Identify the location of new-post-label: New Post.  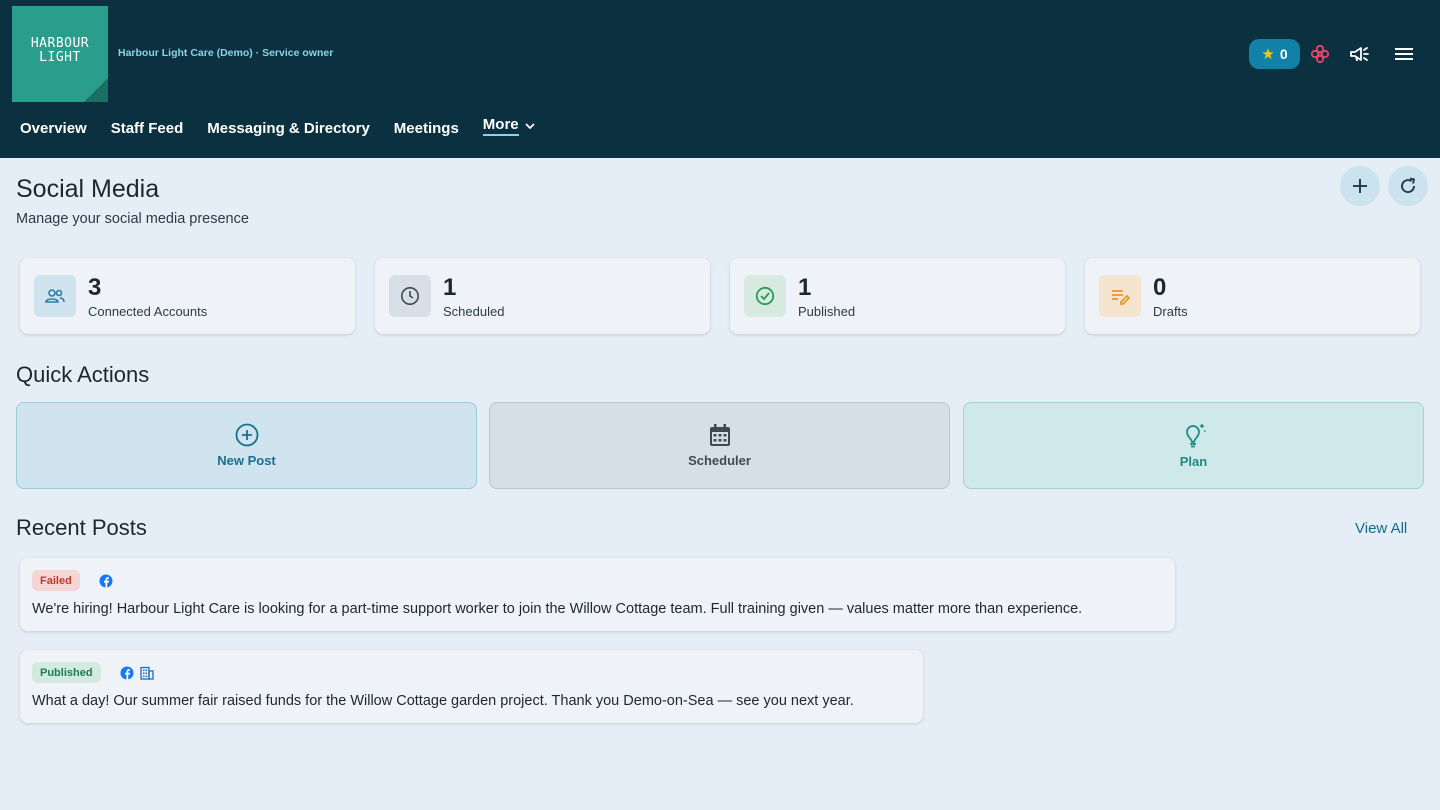
(246, 460).